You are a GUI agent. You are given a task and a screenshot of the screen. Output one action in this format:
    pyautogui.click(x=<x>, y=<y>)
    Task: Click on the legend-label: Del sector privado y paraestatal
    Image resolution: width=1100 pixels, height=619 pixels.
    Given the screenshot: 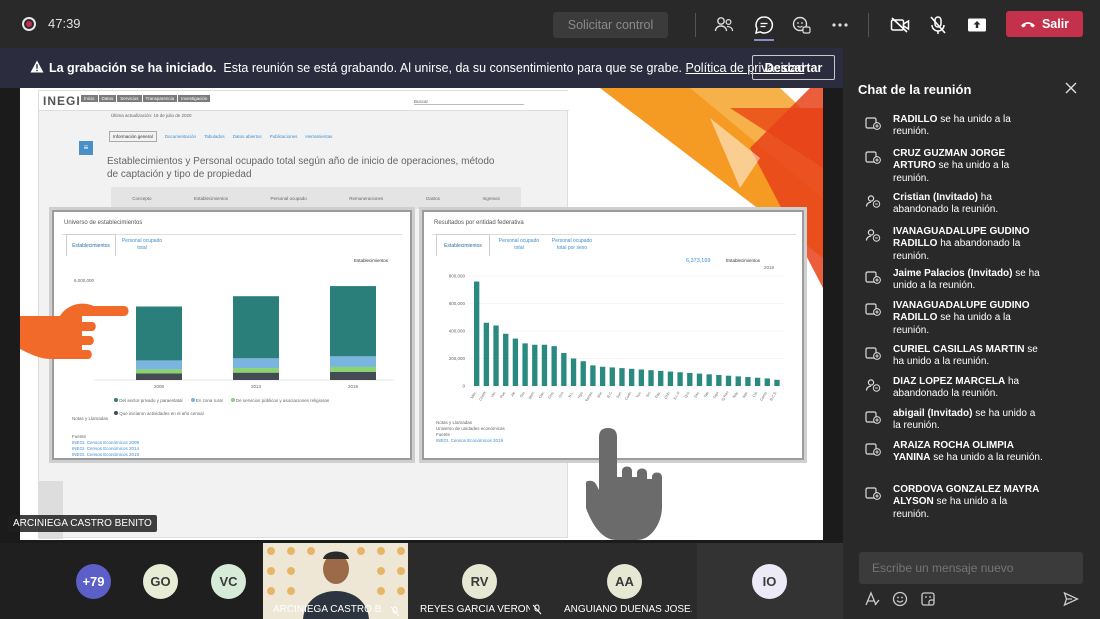 What is the action you would take?
    pyautogui.click(x=151, y=400)
    